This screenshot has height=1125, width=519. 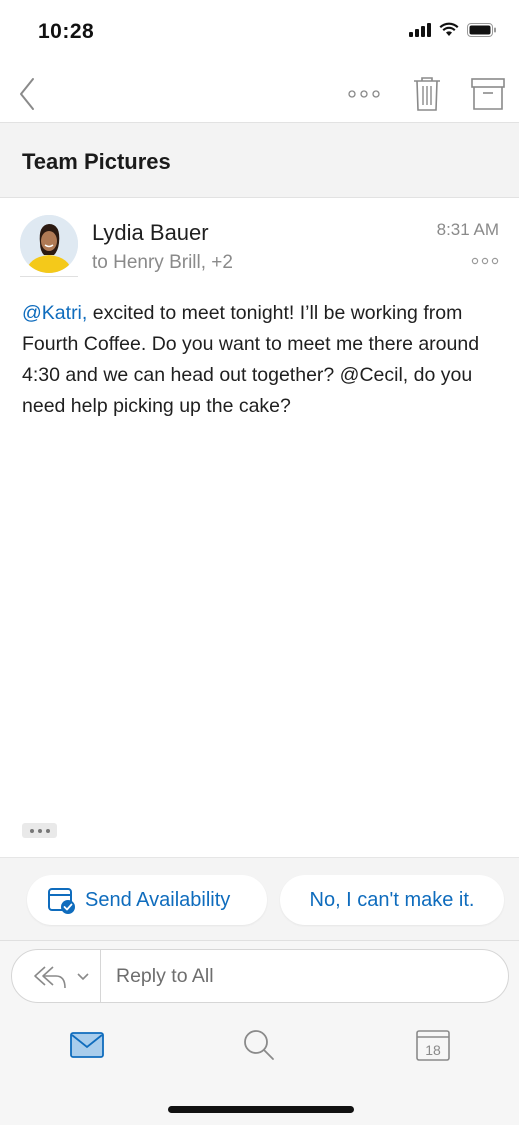 I want to click on delete-button, so click(x=427, y=94).